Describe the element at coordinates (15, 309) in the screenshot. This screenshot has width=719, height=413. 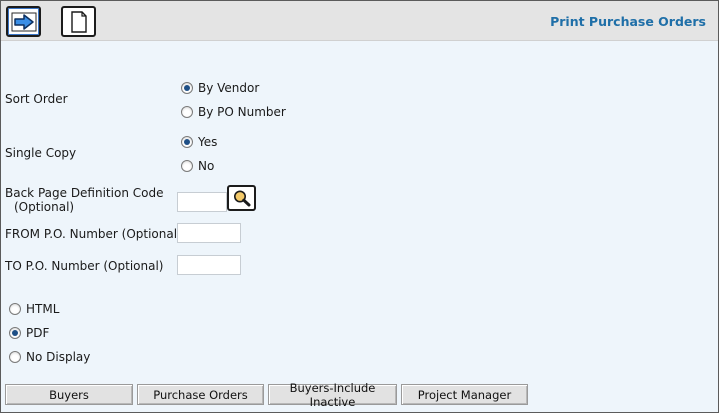
I see `output-html-radio` at that location.